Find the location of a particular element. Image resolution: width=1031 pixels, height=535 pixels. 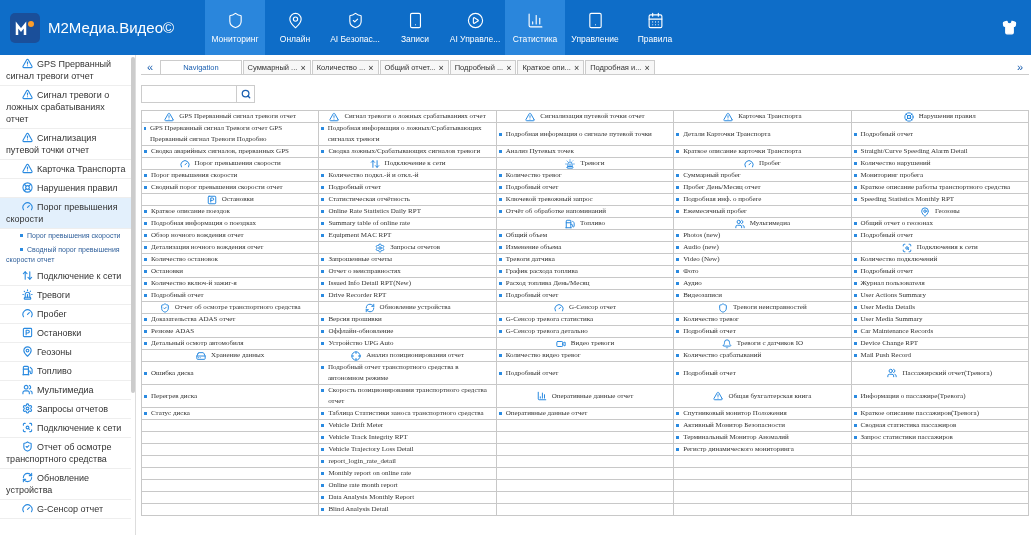

play-icon is located at coordinates (475, 20).